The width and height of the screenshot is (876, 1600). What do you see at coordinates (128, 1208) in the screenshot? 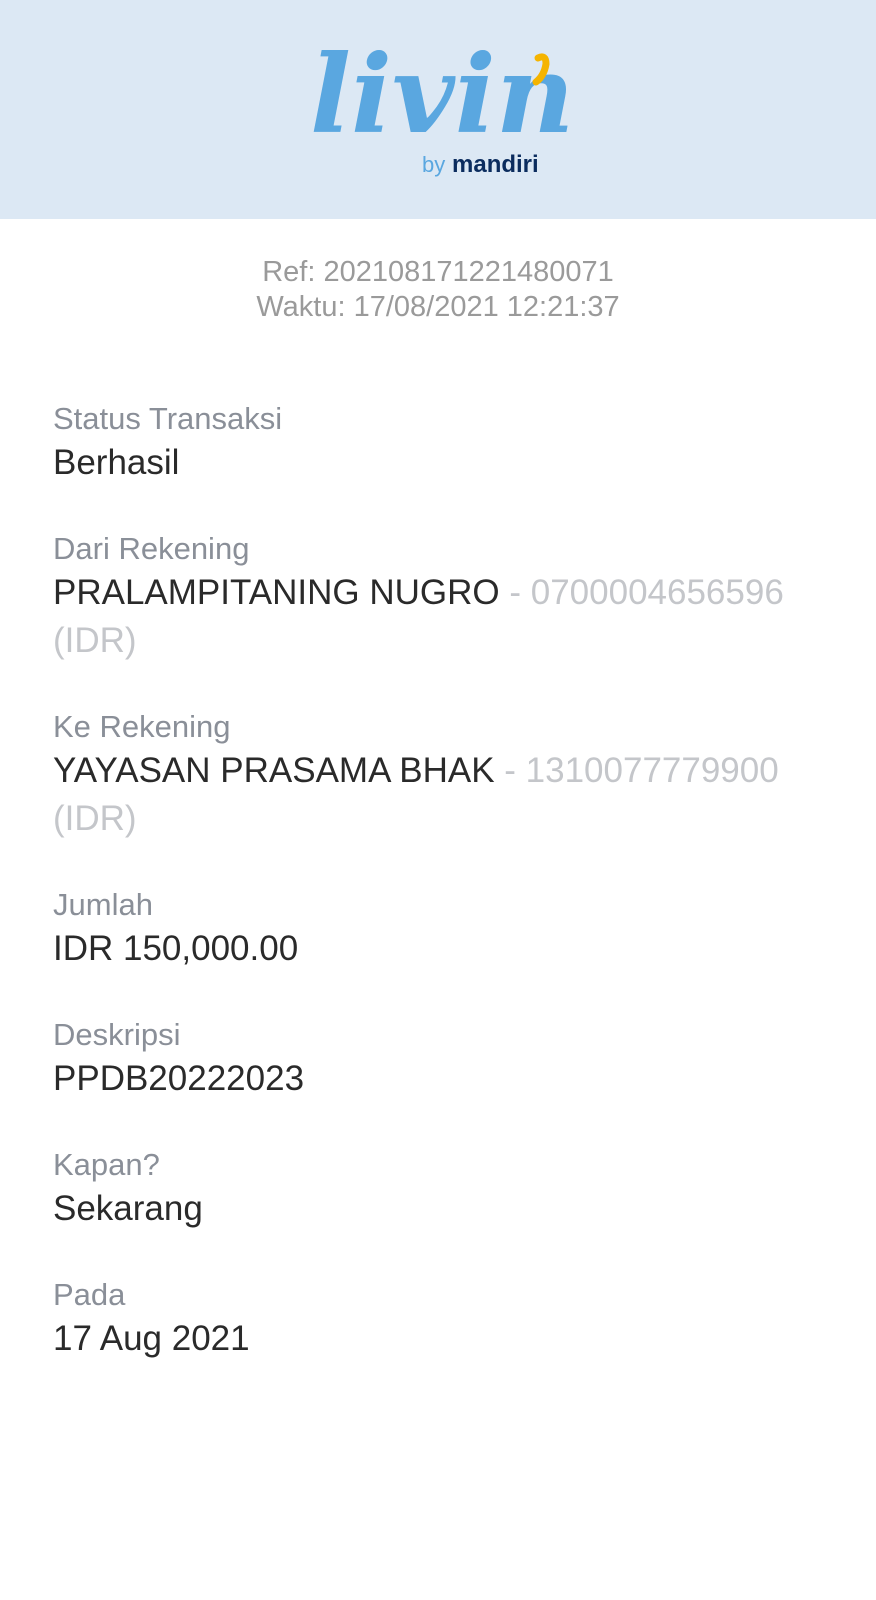
I see `when-value: Sekarang` at bounding box center [128, 1208].